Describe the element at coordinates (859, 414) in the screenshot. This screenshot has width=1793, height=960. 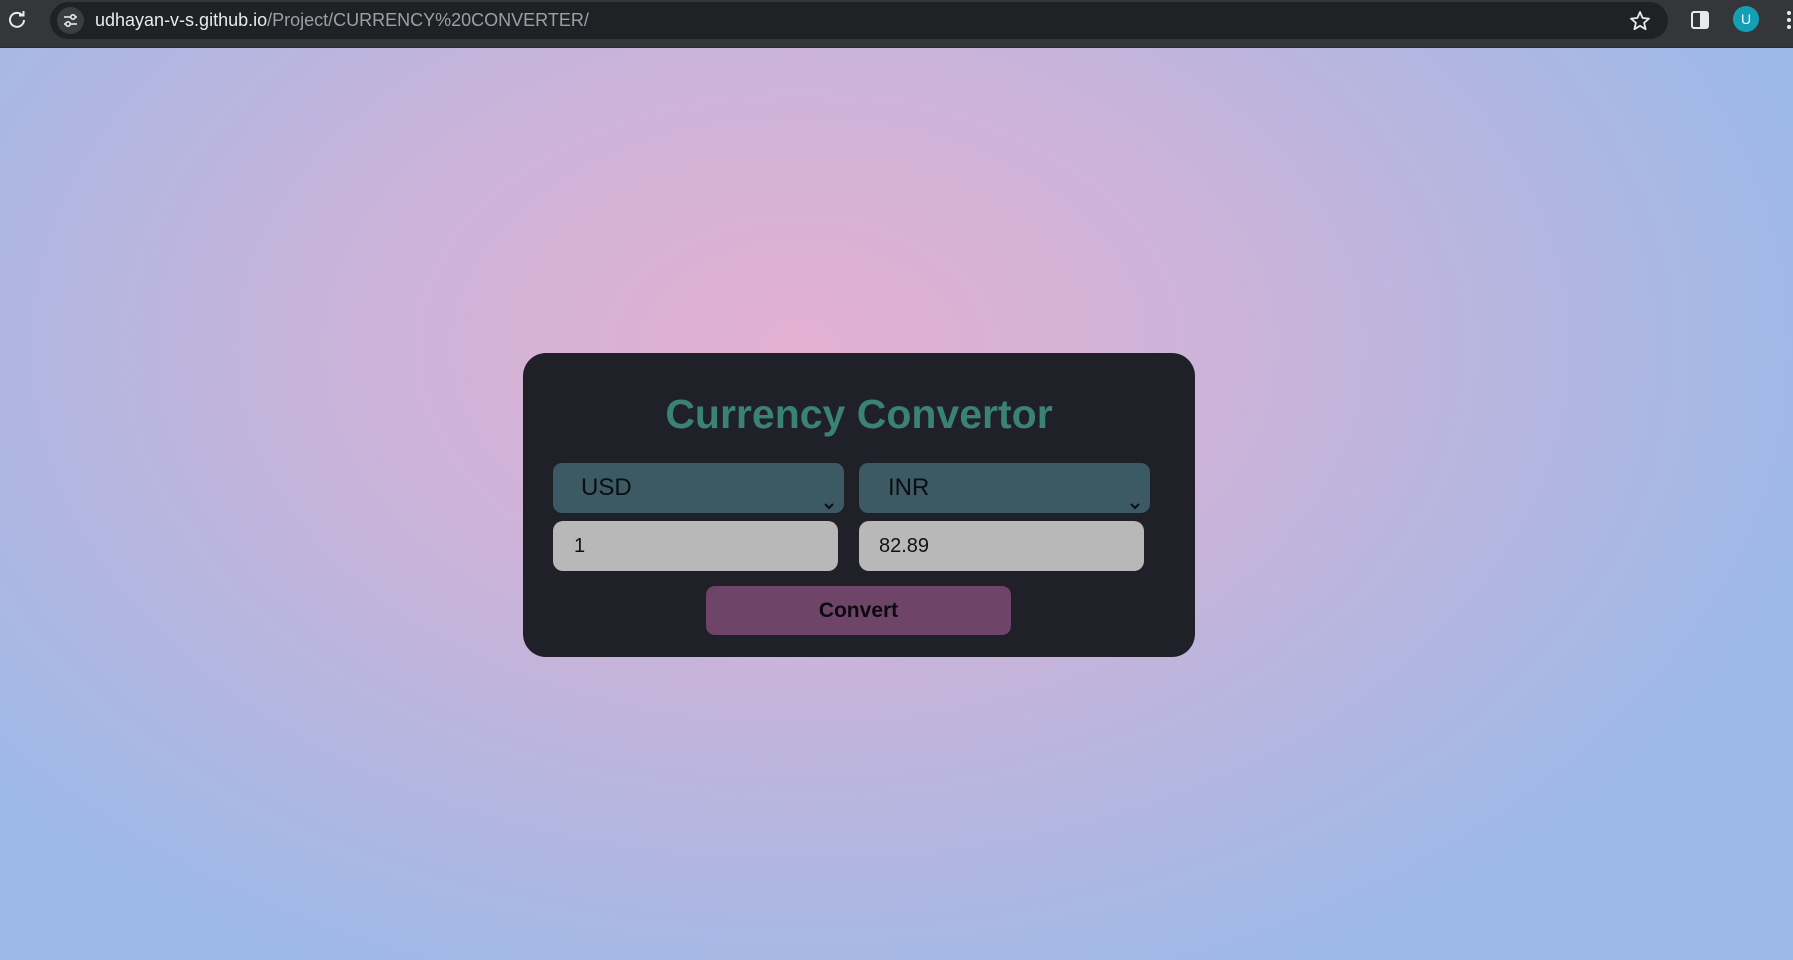
I see `page-title: Currency Convertor` at that location.